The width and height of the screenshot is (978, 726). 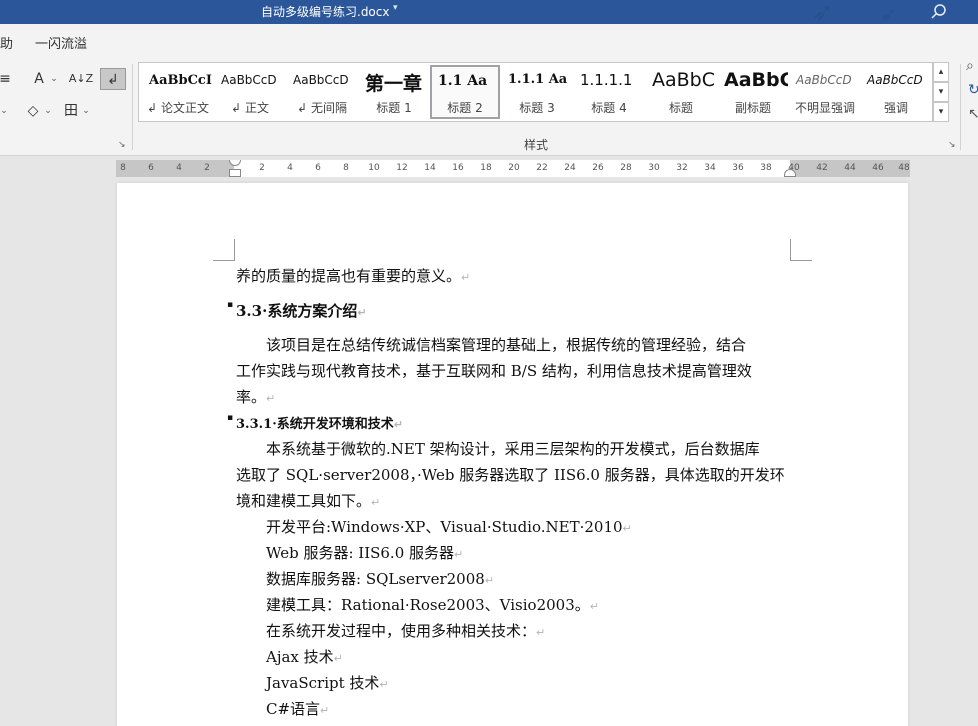 I want to click on paragraph-dialog-launcher-icon: ↘, so click(x=122, y=145).